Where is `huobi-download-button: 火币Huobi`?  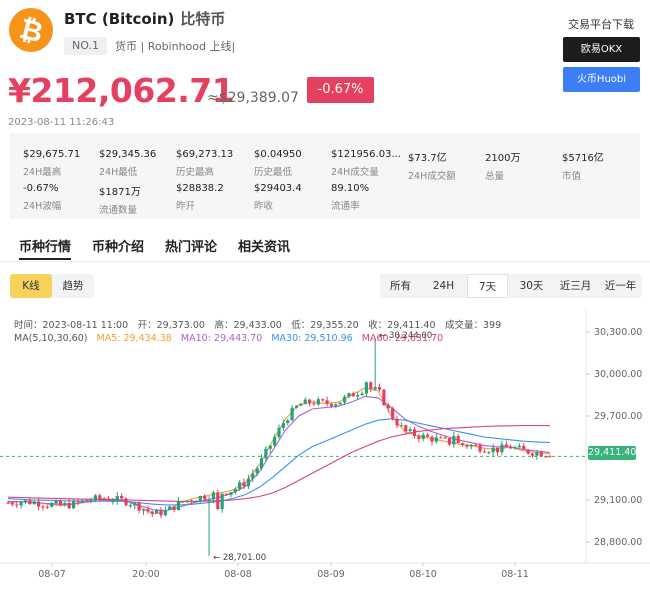 huobi-download-button: 火币Huobi is located at coordinates (601, 79).